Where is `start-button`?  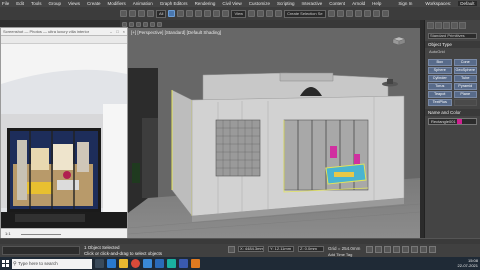 start-button is located at coordinates (5, 263).